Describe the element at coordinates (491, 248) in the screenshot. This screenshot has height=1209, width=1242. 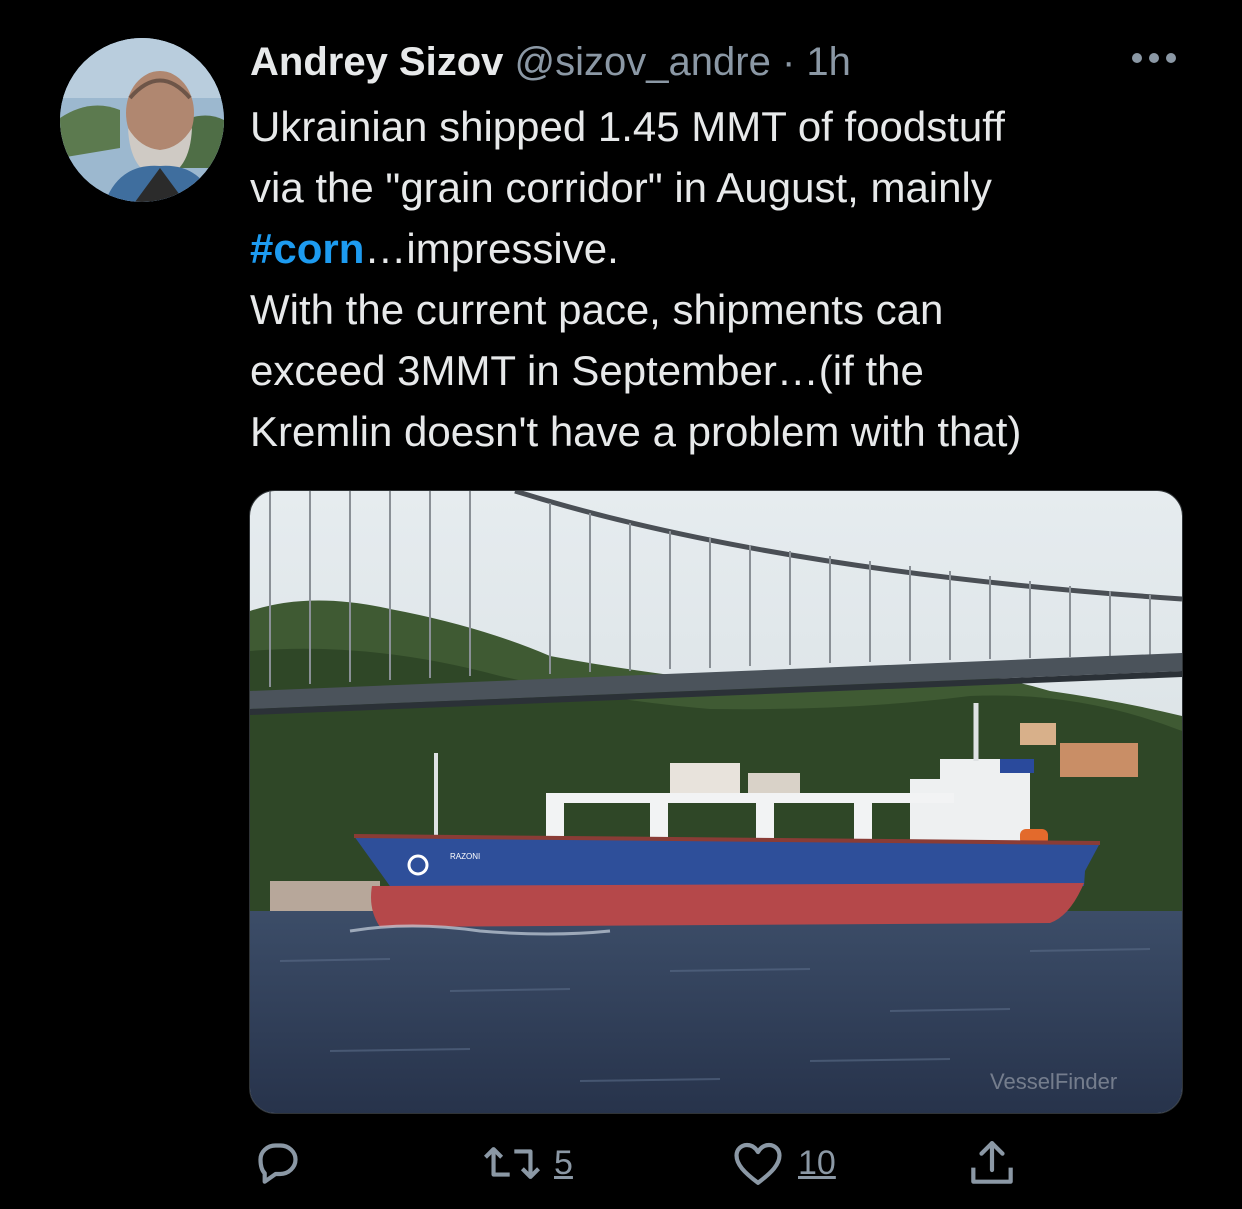
I see `tweet-text-fragment: …impressive.` at that location.